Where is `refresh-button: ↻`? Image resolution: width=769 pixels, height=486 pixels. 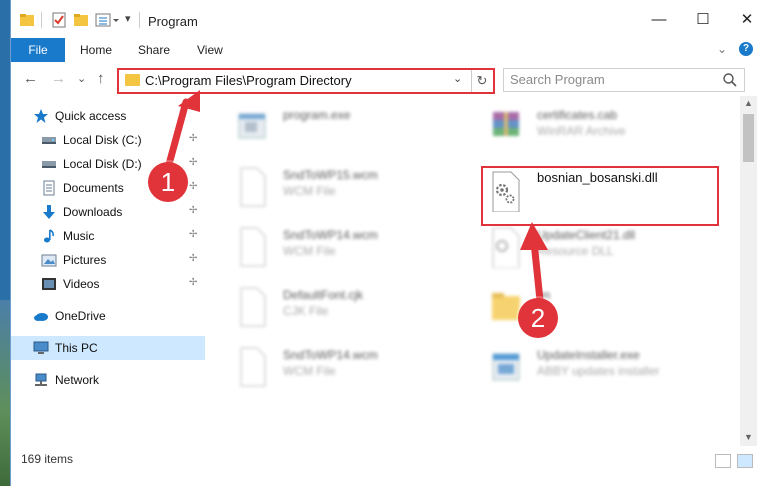 refresh-button: ↻ is located at coordinates (481, 81).